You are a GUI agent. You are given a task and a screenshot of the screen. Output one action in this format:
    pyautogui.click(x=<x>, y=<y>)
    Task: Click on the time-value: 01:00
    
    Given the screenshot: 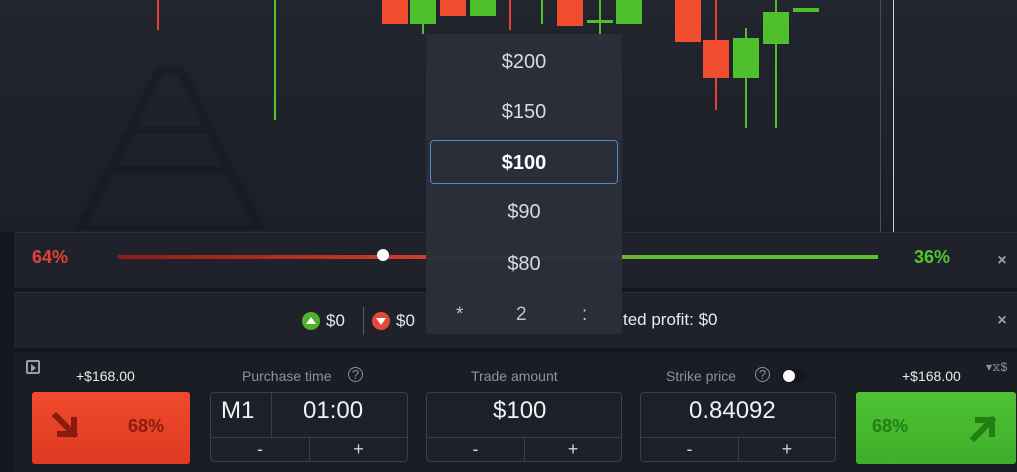 What is the action you would take?
    pyautogui.click(x=333, y=411)
    